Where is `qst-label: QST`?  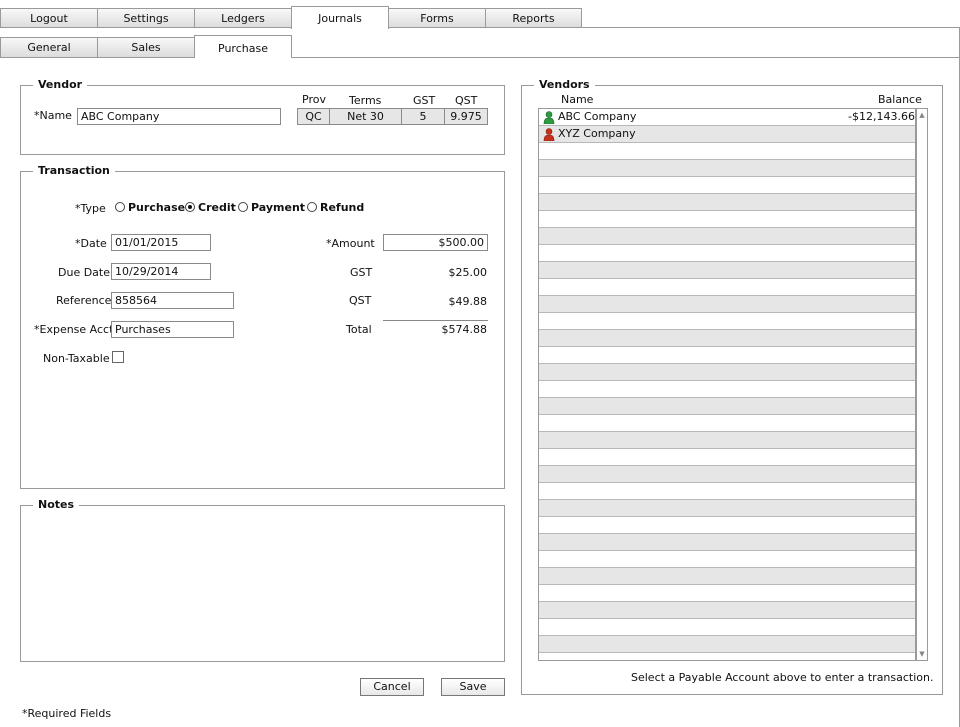
qst-label: QST is located at coordinates (360, 300).